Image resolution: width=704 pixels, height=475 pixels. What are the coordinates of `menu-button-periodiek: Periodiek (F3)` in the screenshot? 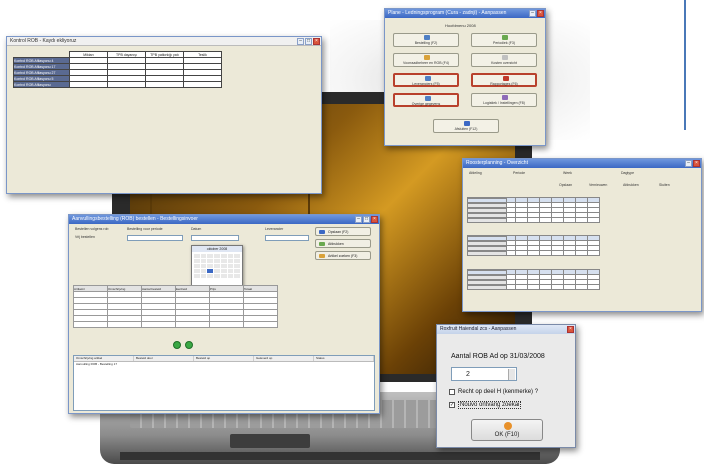 It's located at (504, 40).